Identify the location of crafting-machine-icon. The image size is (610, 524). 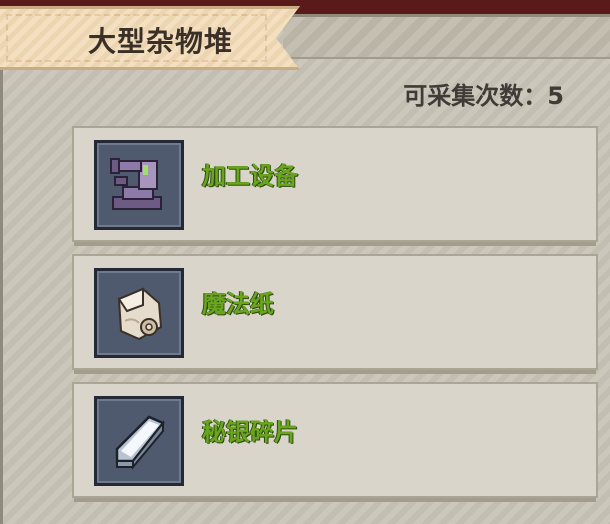
(136, 184).